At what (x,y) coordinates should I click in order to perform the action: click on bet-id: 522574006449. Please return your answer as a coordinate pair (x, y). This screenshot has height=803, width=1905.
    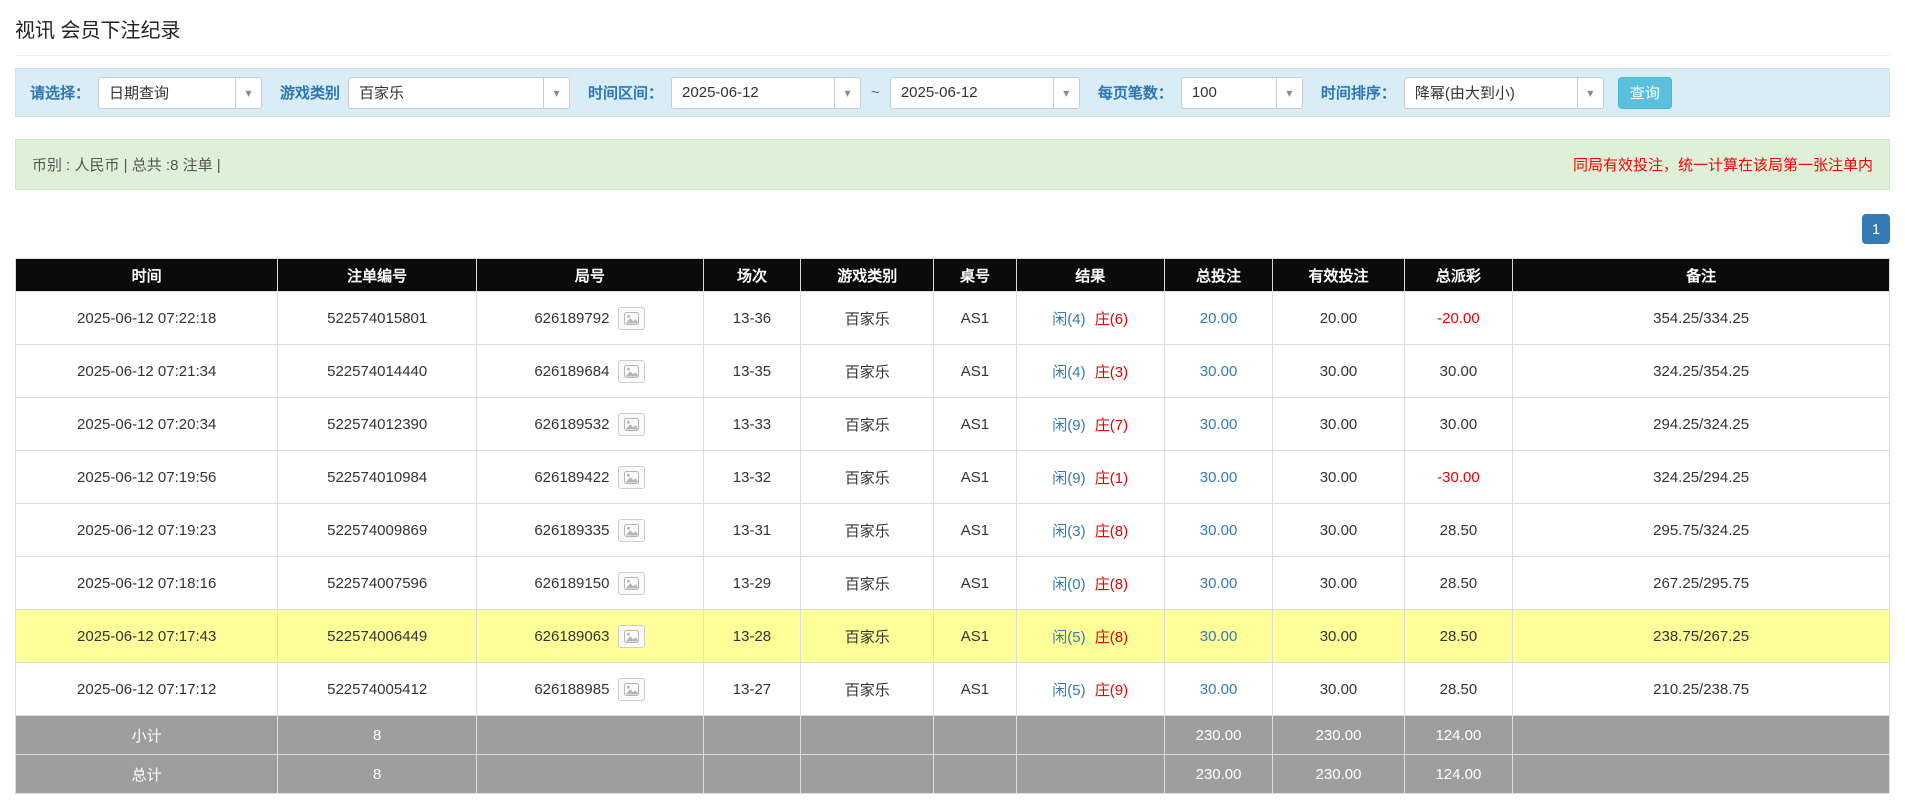
    Looking at the image, I should click on (377, 636).